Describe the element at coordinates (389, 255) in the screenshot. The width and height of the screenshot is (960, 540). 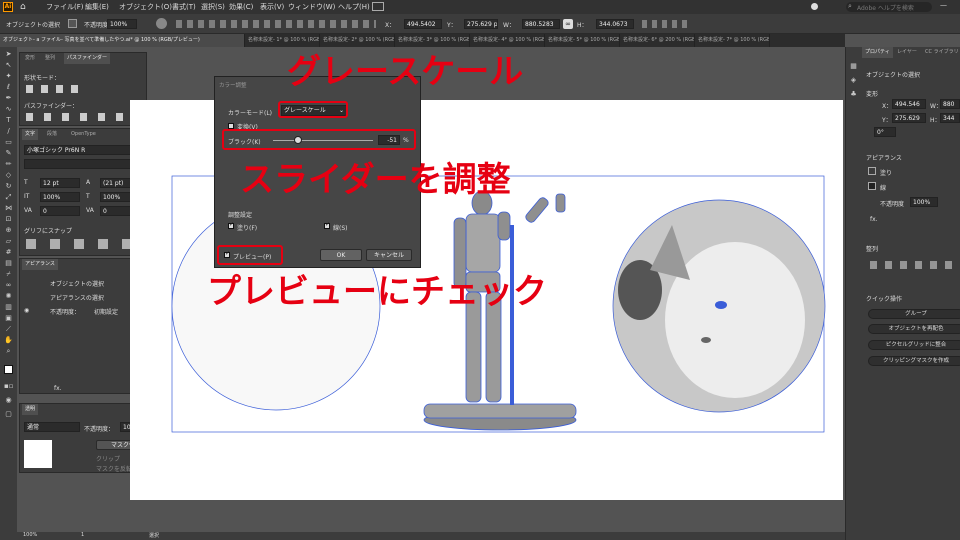
I see `cancel-button: キャンセル` at that location.